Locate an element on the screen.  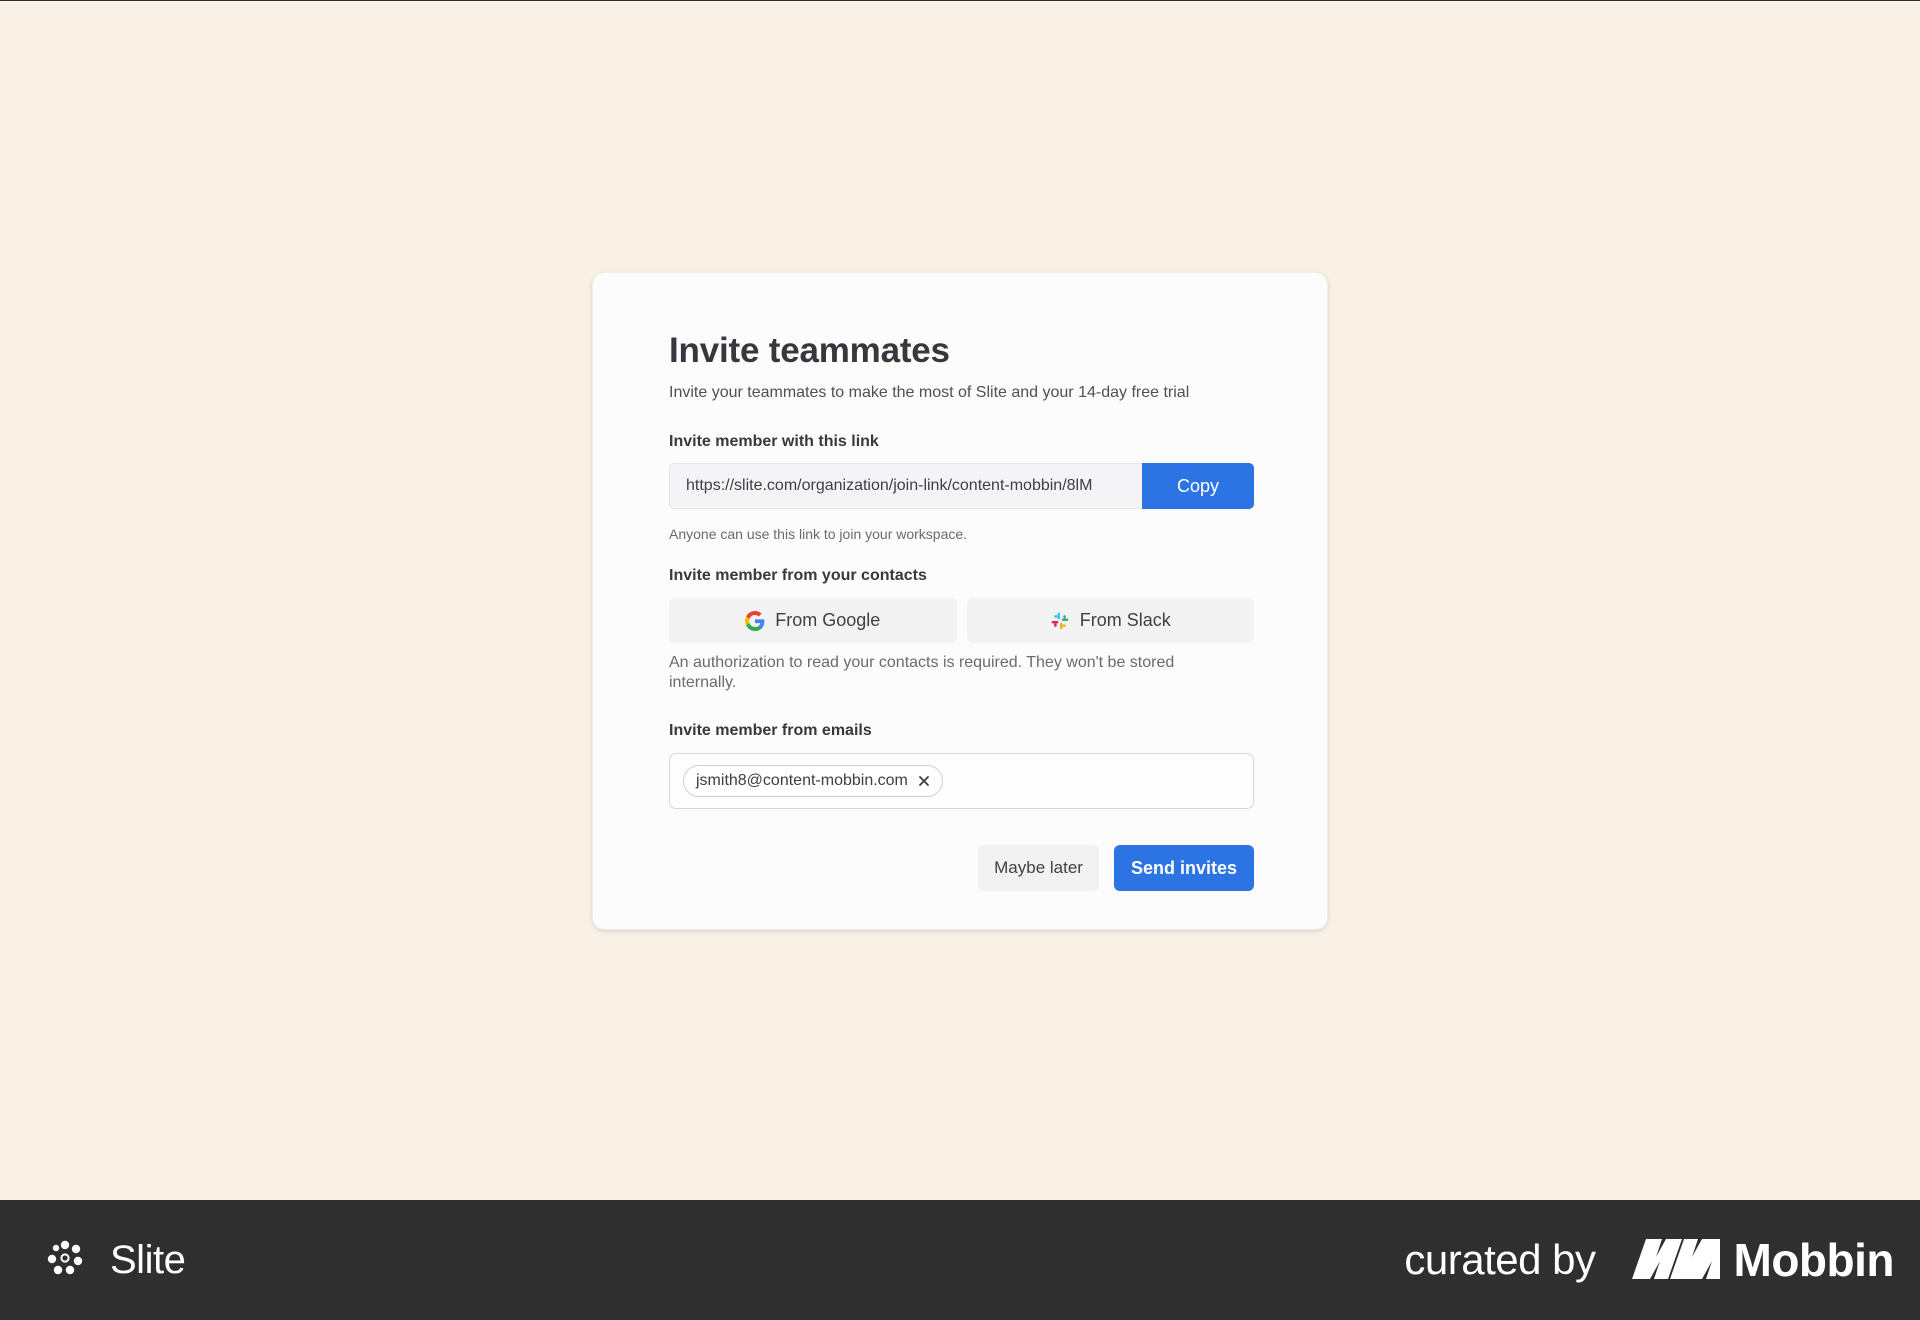
invite-link-input is located at coordinates (905, 486).